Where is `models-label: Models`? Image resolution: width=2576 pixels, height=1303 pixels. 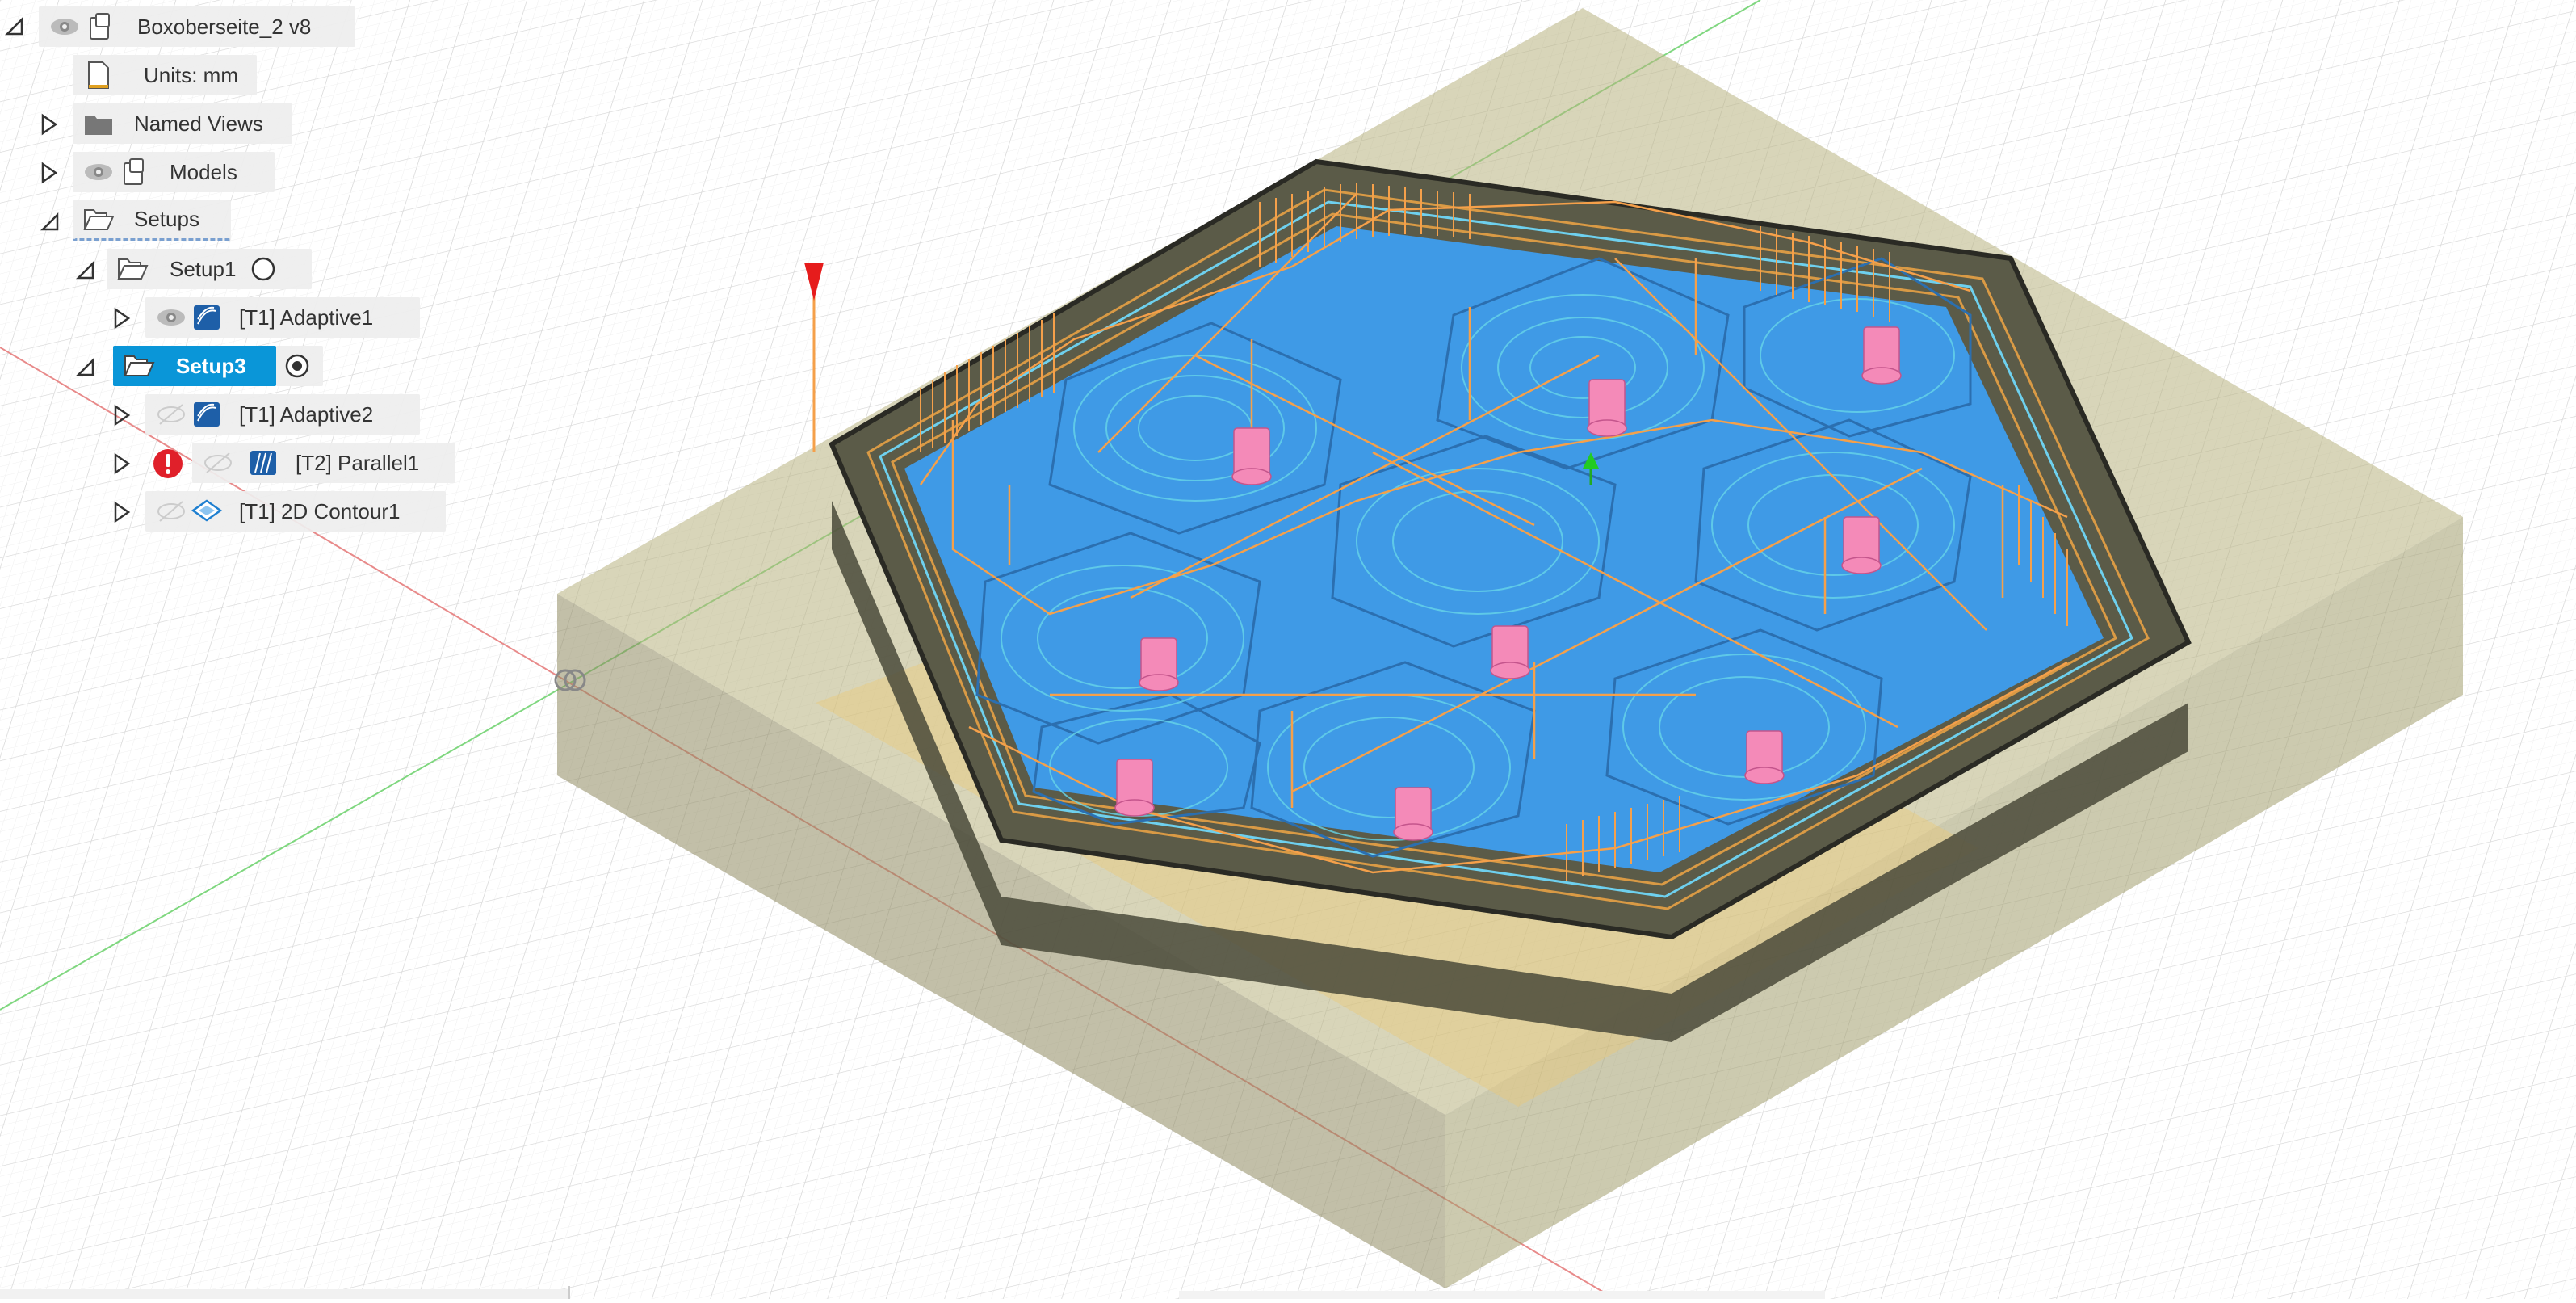 models-label: Models is located at coordinates (203, 172).